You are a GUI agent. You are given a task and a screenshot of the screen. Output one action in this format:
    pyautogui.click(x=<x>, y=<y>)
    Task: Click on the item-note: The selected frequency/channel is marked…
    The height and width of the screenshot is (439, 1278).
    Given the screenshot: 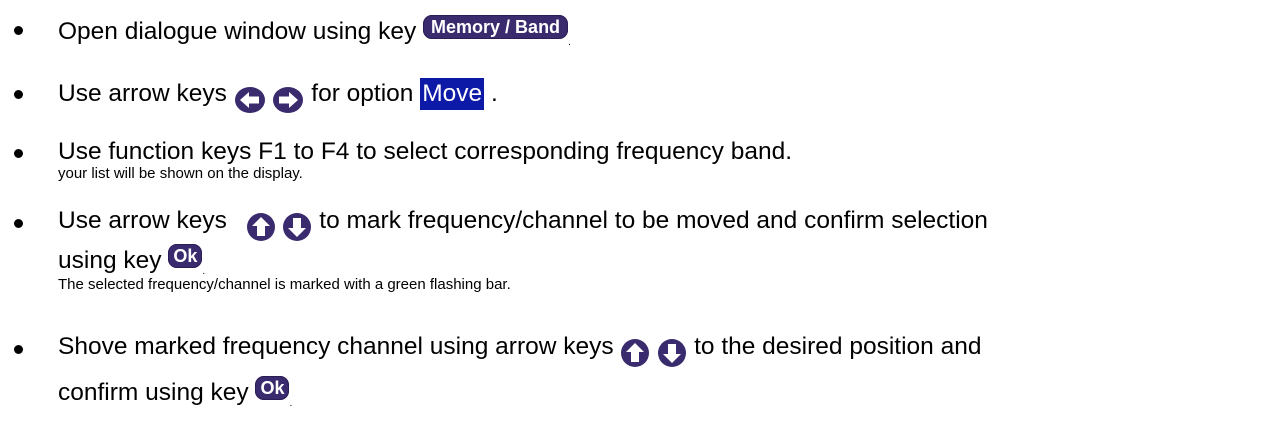 What is the action you would take?
    pyautogui.click(x=284, y=284)
    